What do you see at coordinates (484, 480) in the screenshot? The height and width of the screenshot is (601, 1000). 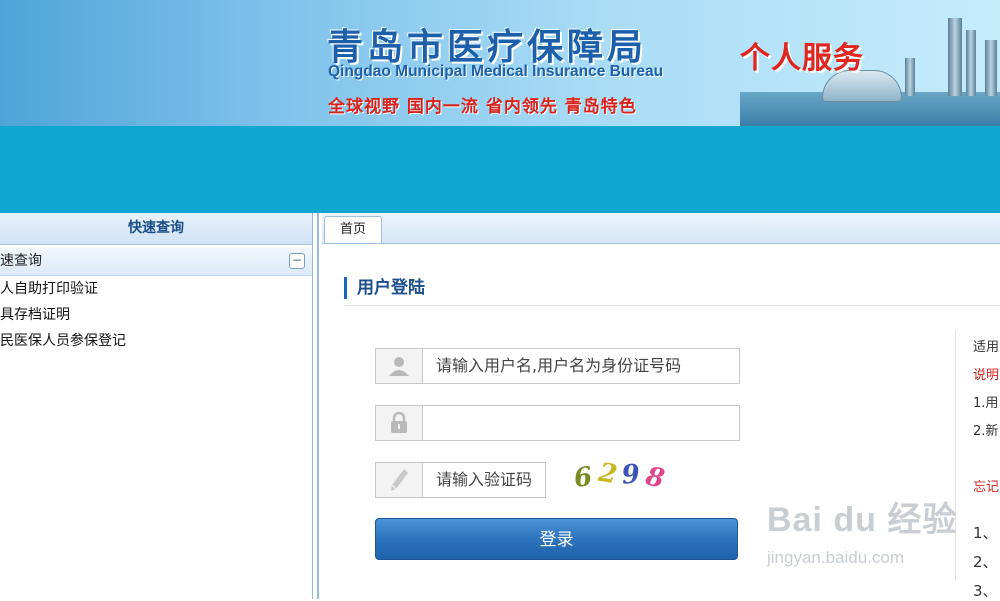 I see `captcha-input: 请输入验证码` at bounding box center [484, 480].